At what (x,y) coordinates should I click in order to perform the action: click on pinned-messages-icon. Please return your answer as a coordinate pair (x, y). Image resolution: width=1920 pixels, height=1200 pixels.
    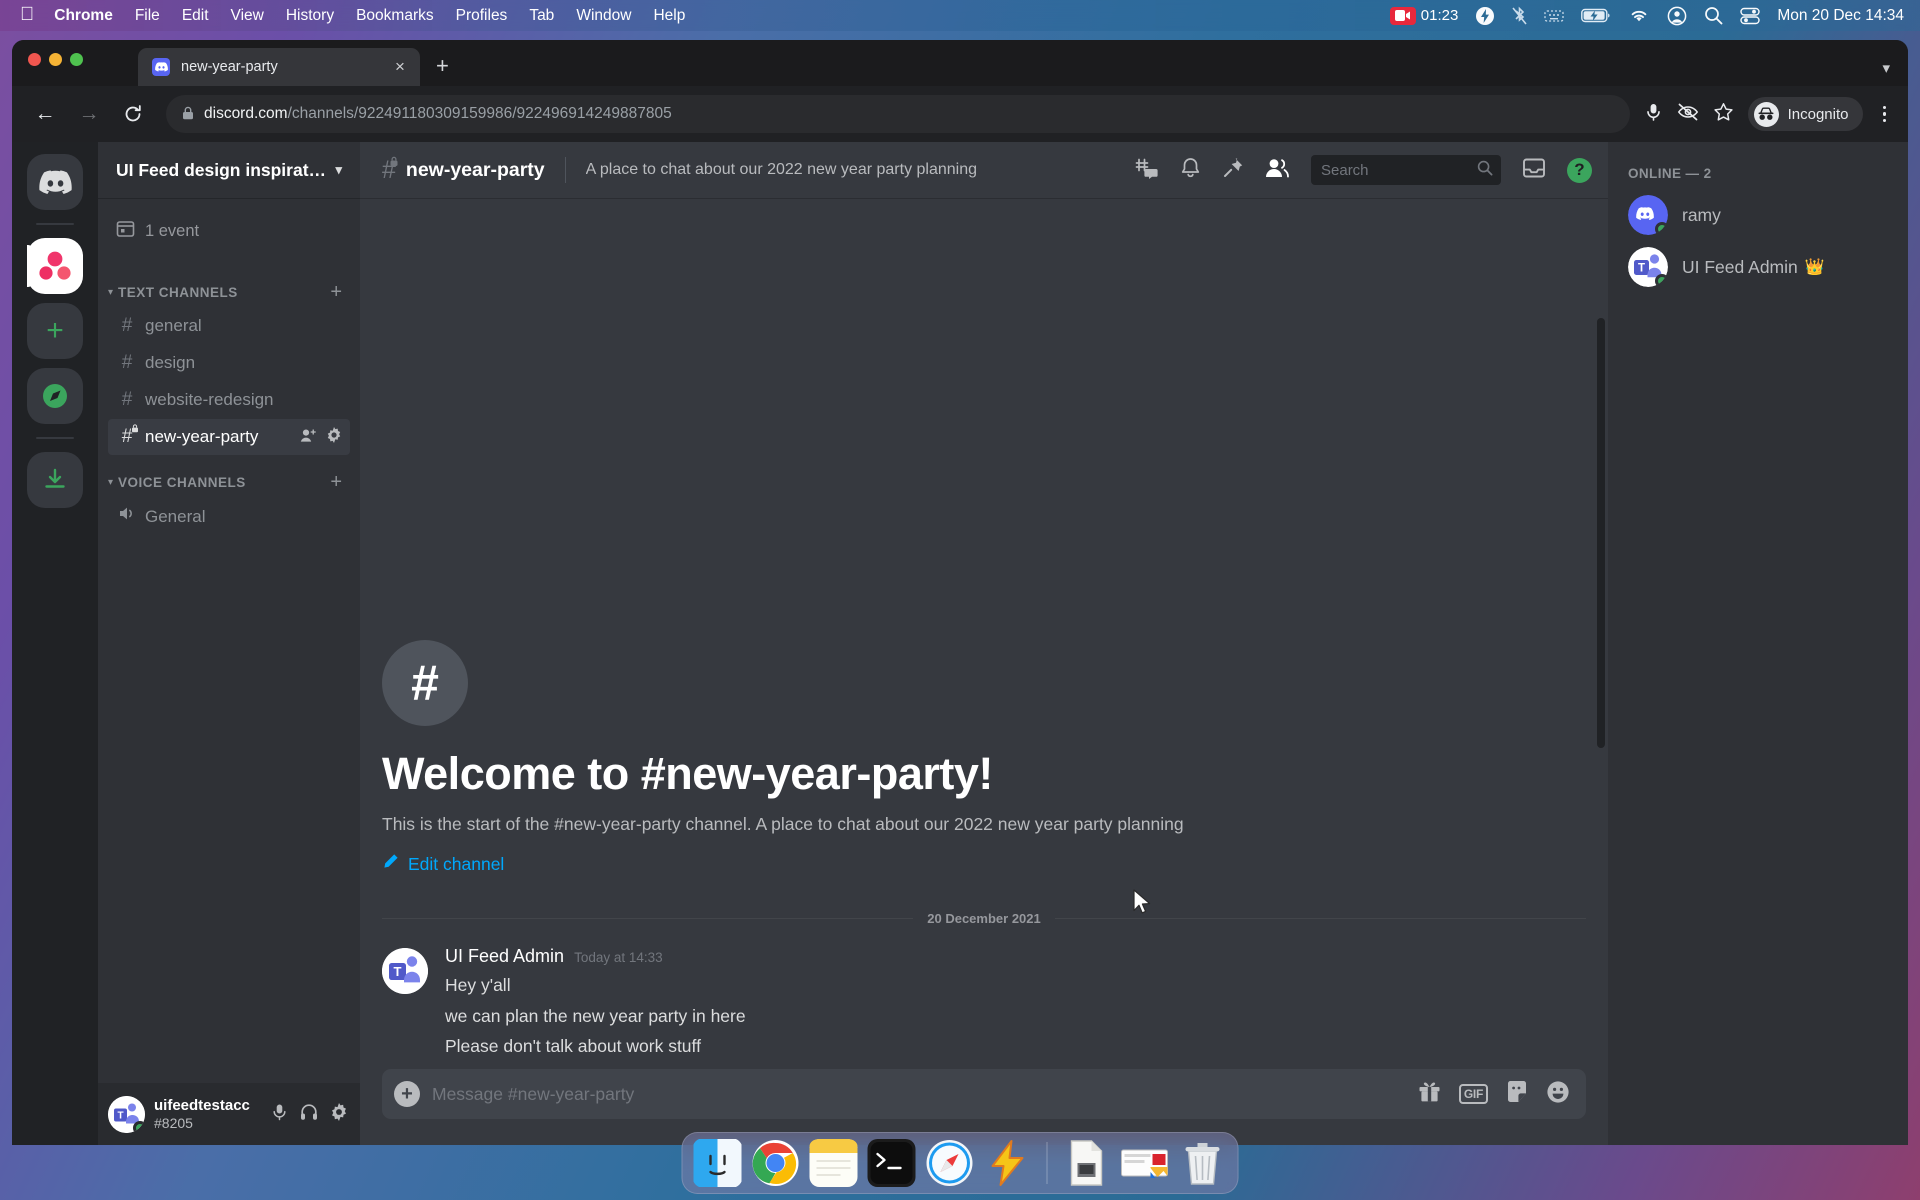
    Looking at the image, I should click on (1233, 170).